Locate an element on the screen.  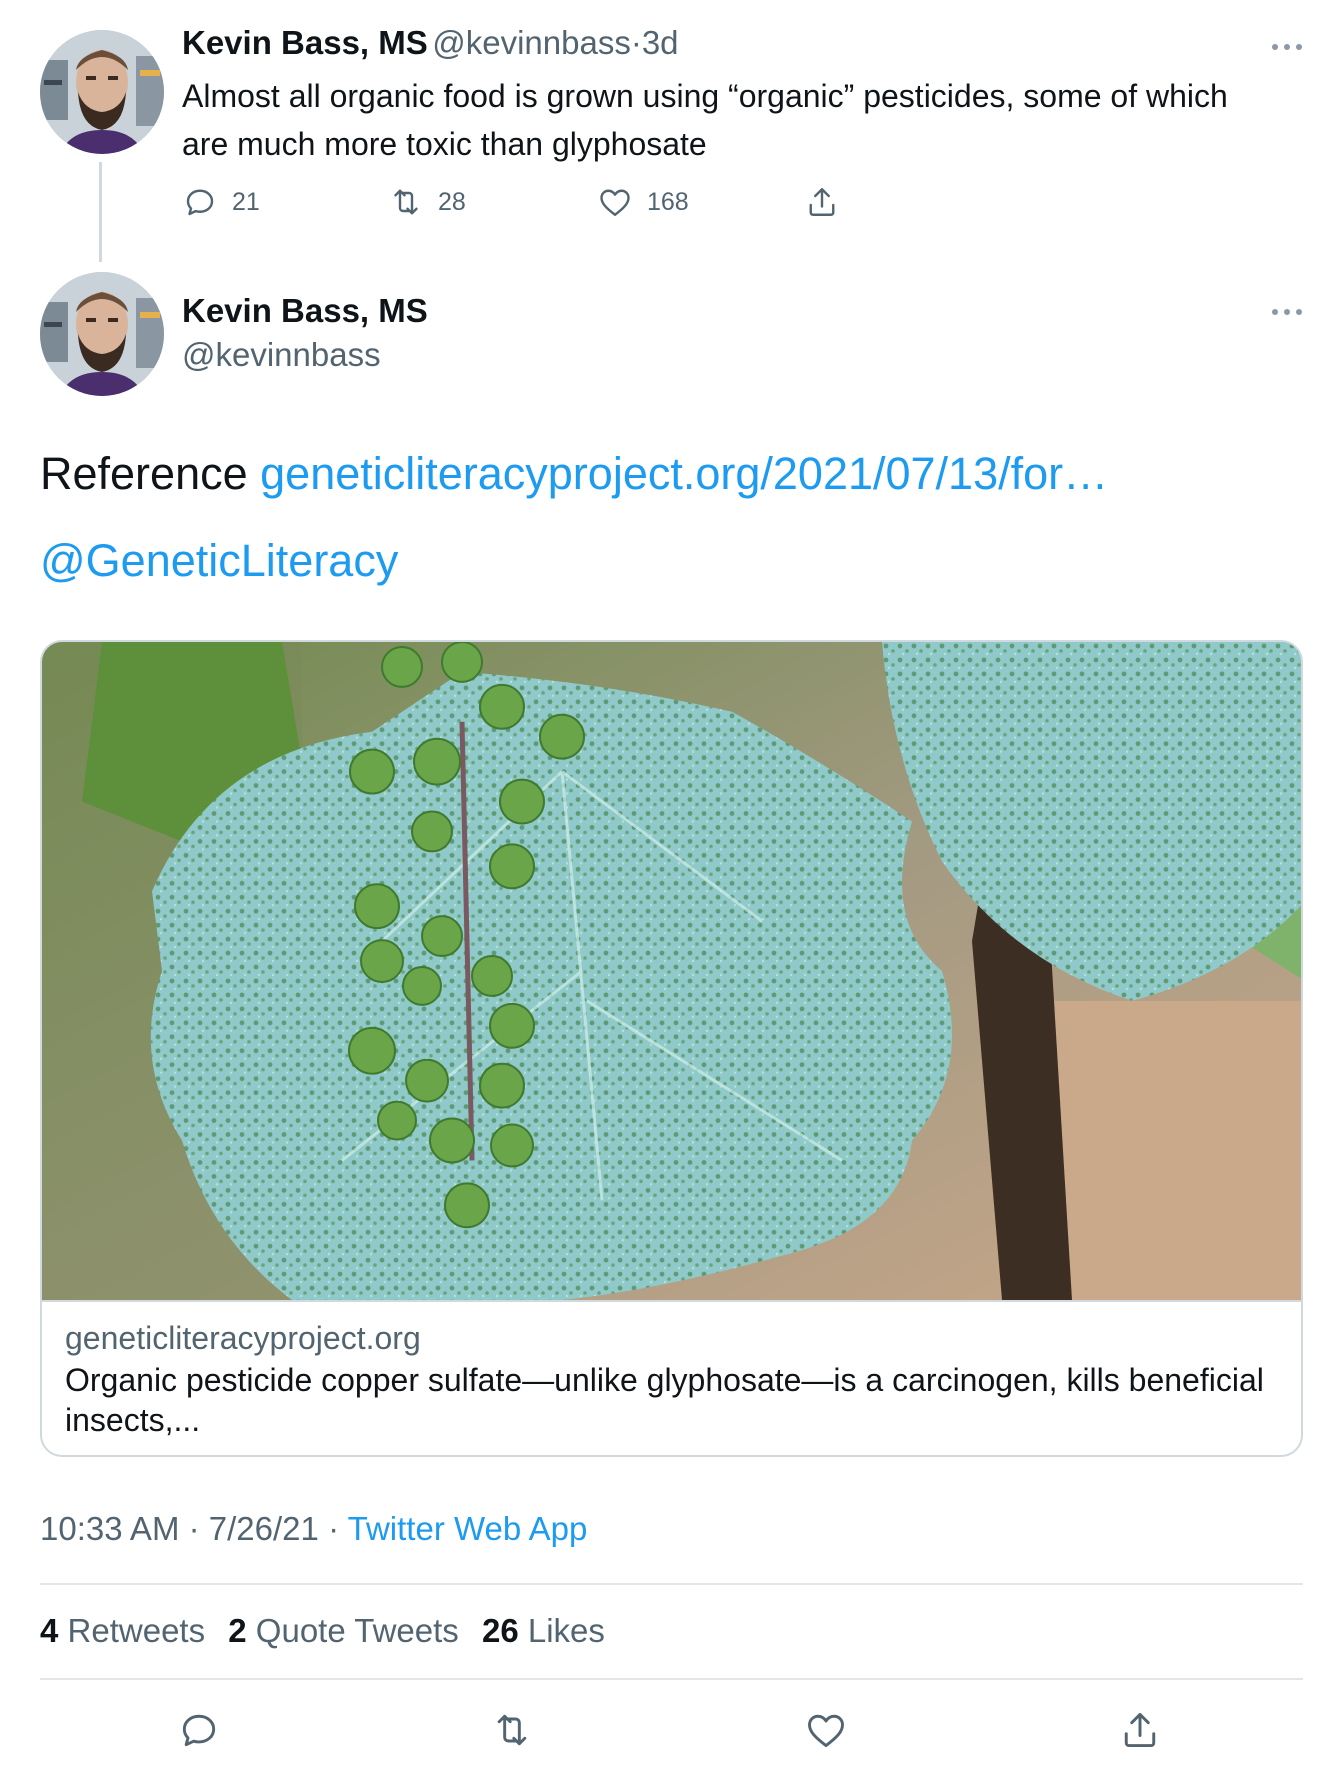
tweet-source: Twitter Web App is located at coordinates (468, 1528).